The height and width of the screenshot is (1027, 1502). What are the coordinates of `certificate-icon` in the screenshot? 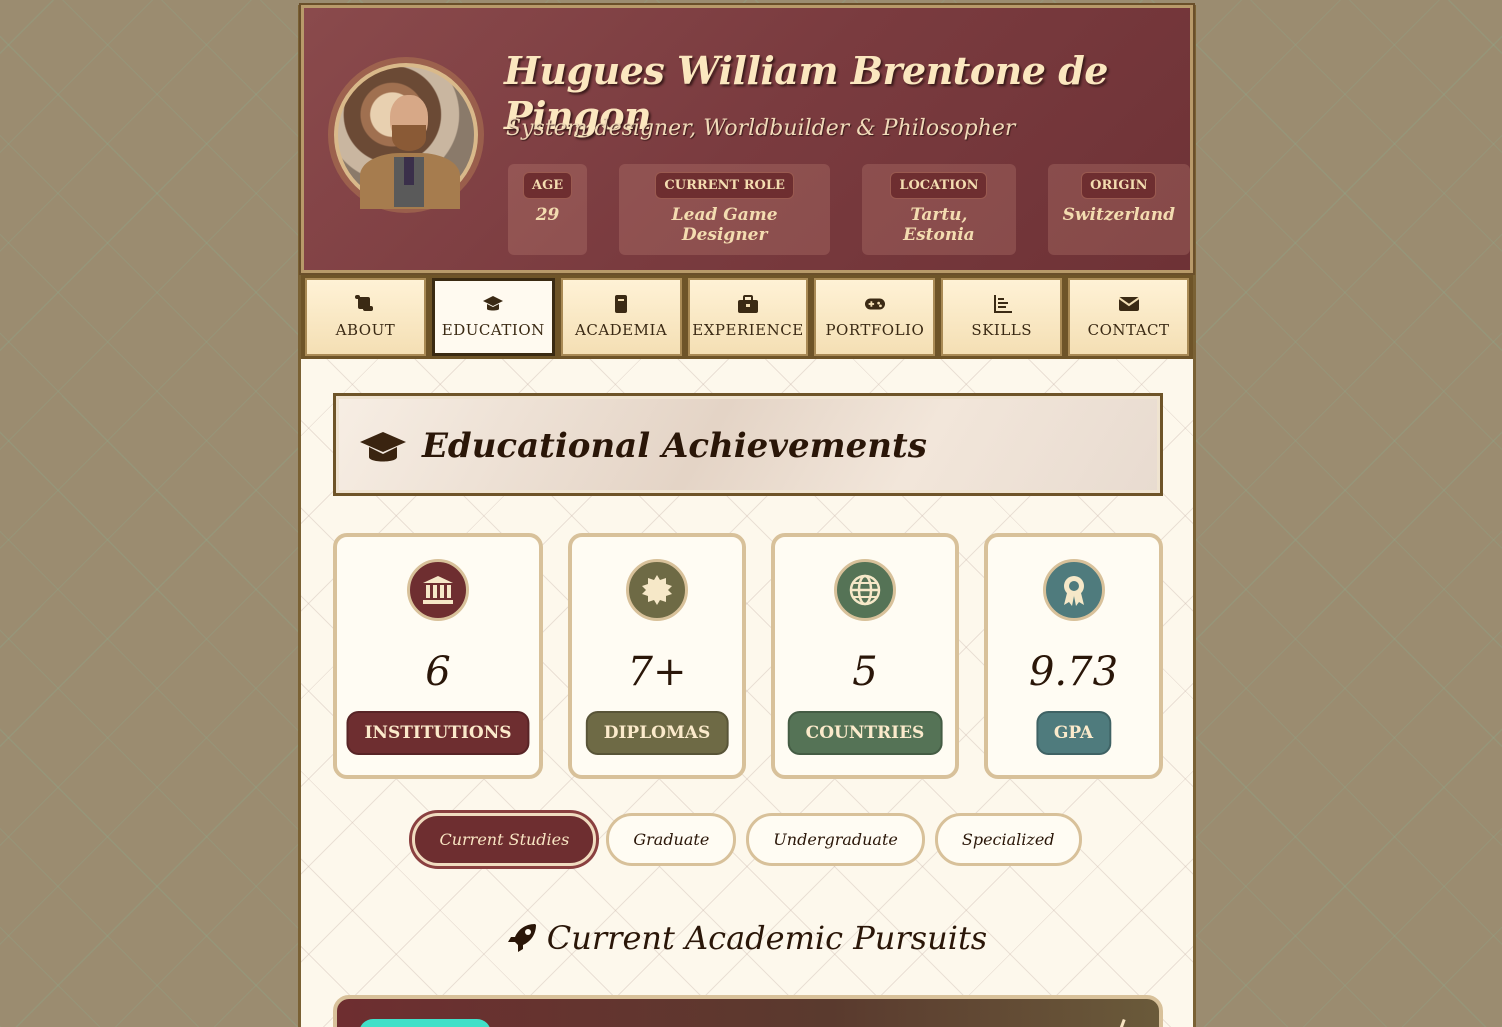 It's located at (657, 590).